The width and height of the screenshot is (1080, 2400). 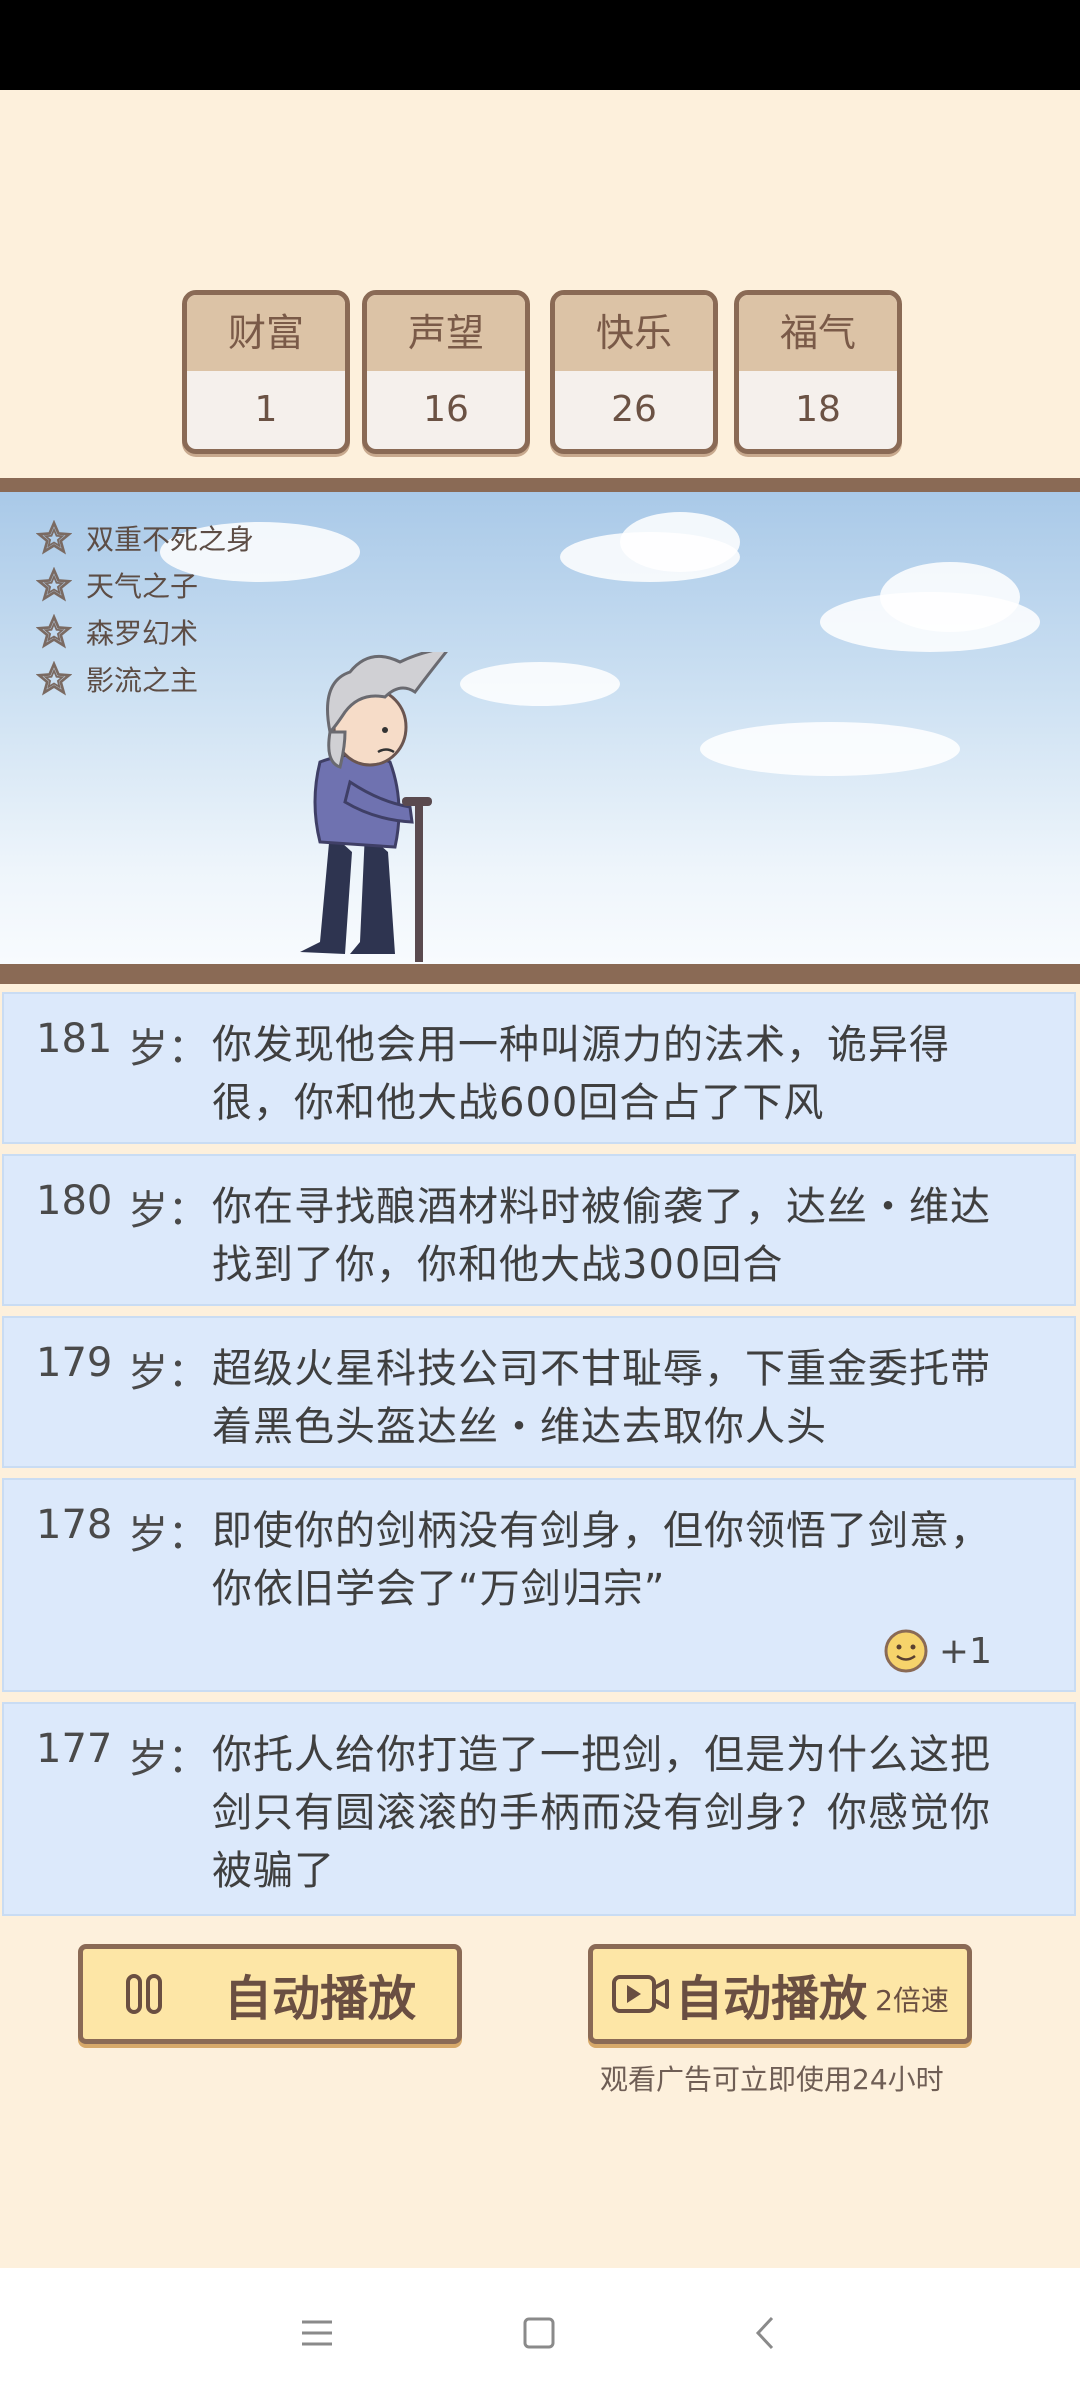 What do you see at coordinates (266, 409) in the screenshot?
I see `stat-value: 1` at bounding box center [266, 409].